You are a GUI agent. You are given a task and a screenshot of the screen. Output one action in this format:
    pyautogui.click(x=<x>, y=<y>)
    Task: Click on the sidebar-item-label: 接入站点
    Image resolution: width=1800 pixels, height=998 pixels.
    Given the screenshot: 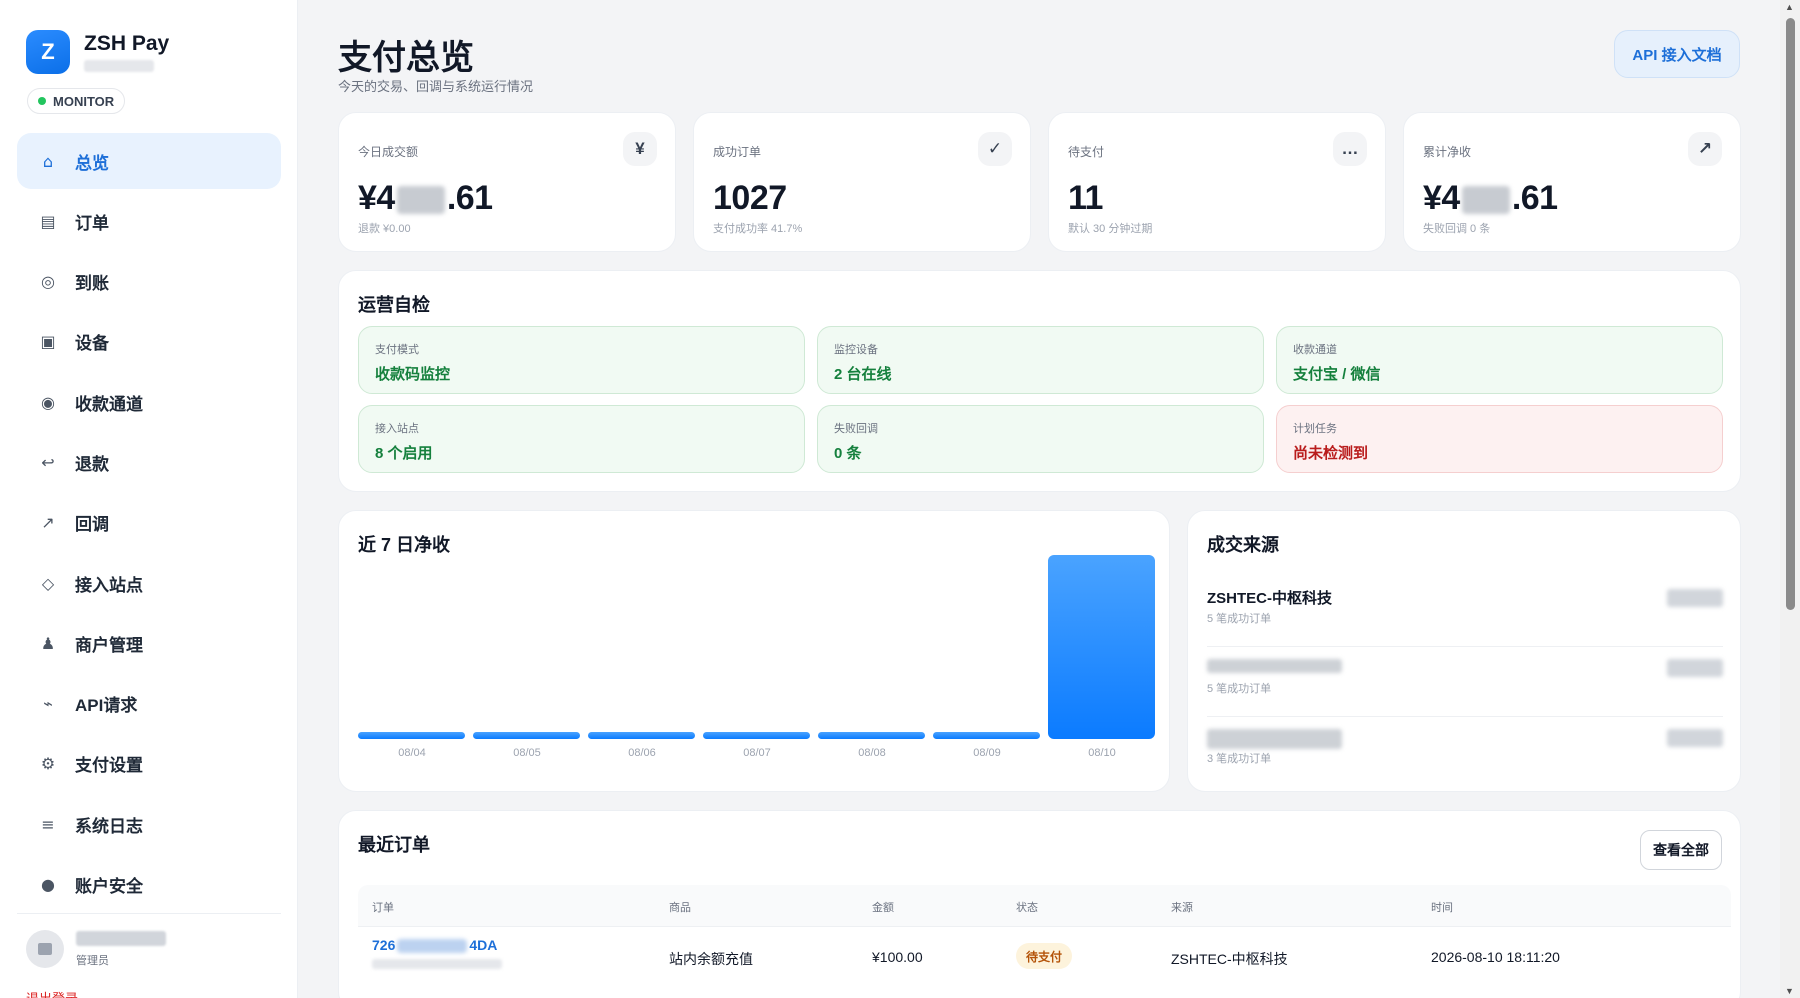 What is the action you would take?
    pyautogui.click(x=109, y=585)
    